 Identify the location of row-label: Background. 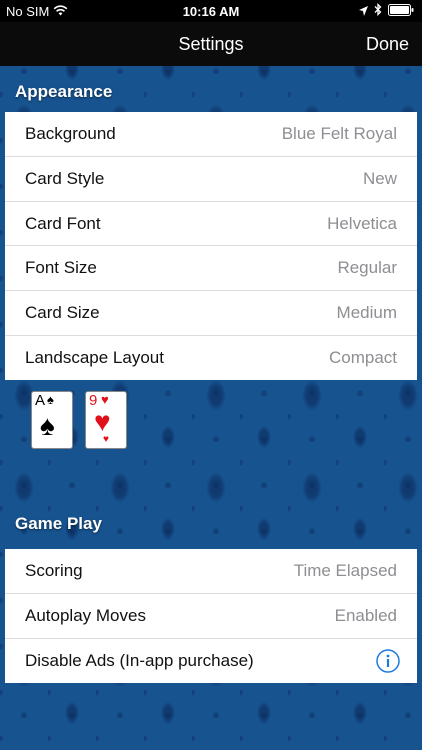
(70, 133).